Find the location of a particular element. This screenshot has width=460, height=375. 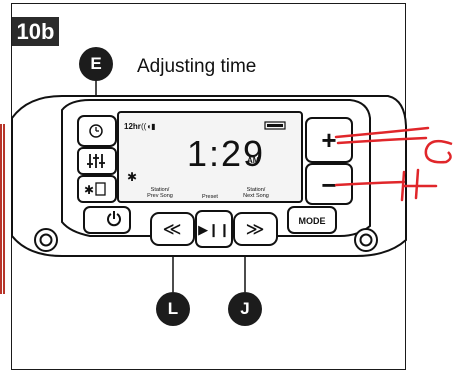

signal-icon: ((◖▮ is located at coordinates (148, 126).